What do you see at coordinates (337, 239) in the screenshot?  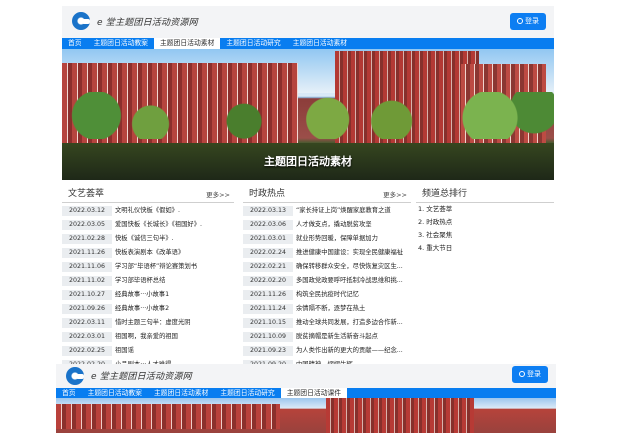 I see `item-title: 就业形势回暖，保障单据加力` at bounding box center [337, 239].